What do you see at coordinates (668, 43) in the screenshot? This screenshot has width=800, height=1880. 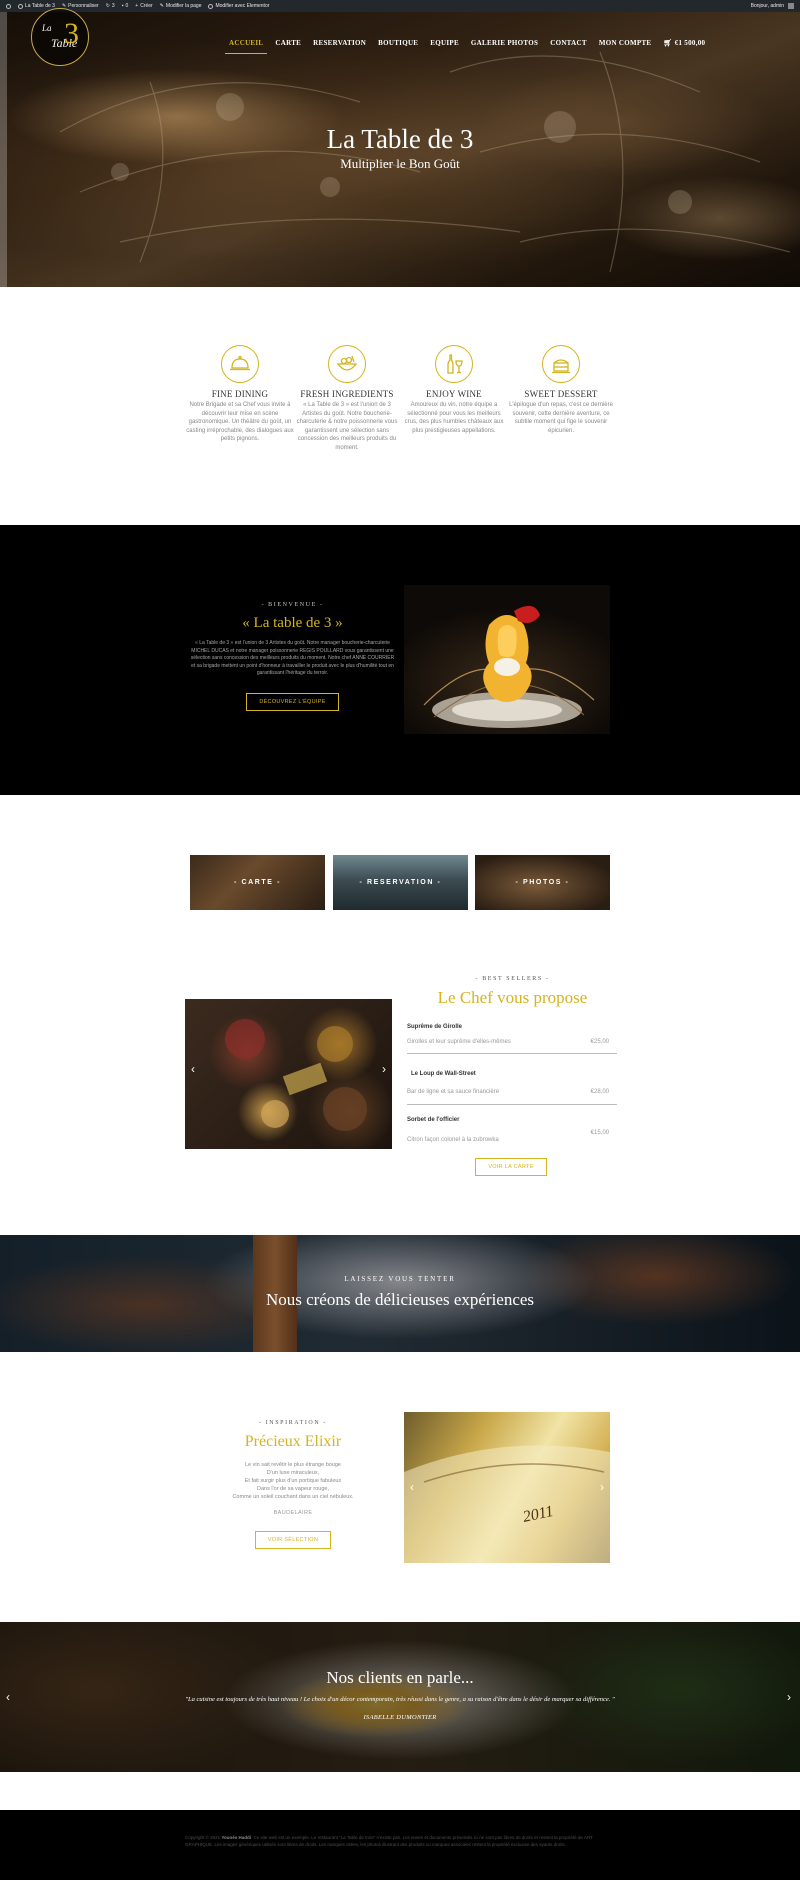 I see `cart-icon: 🛒︎` at bounding box center [668, 43].